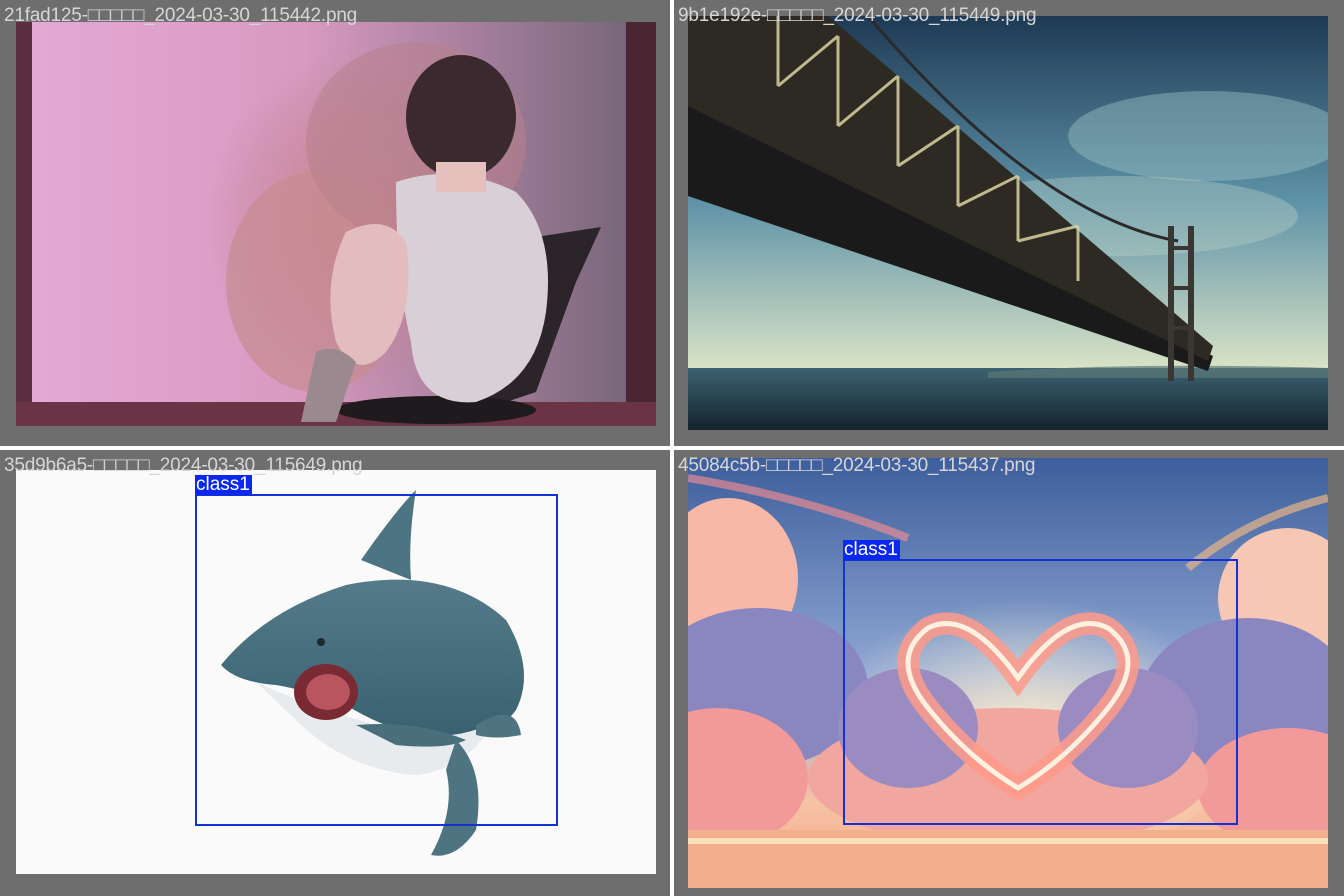 The image size is (1344, 896). I want to click on filename-label: 35d9b6a5-□□□□□_2024-03-30_115649.png, so click(183, 465).